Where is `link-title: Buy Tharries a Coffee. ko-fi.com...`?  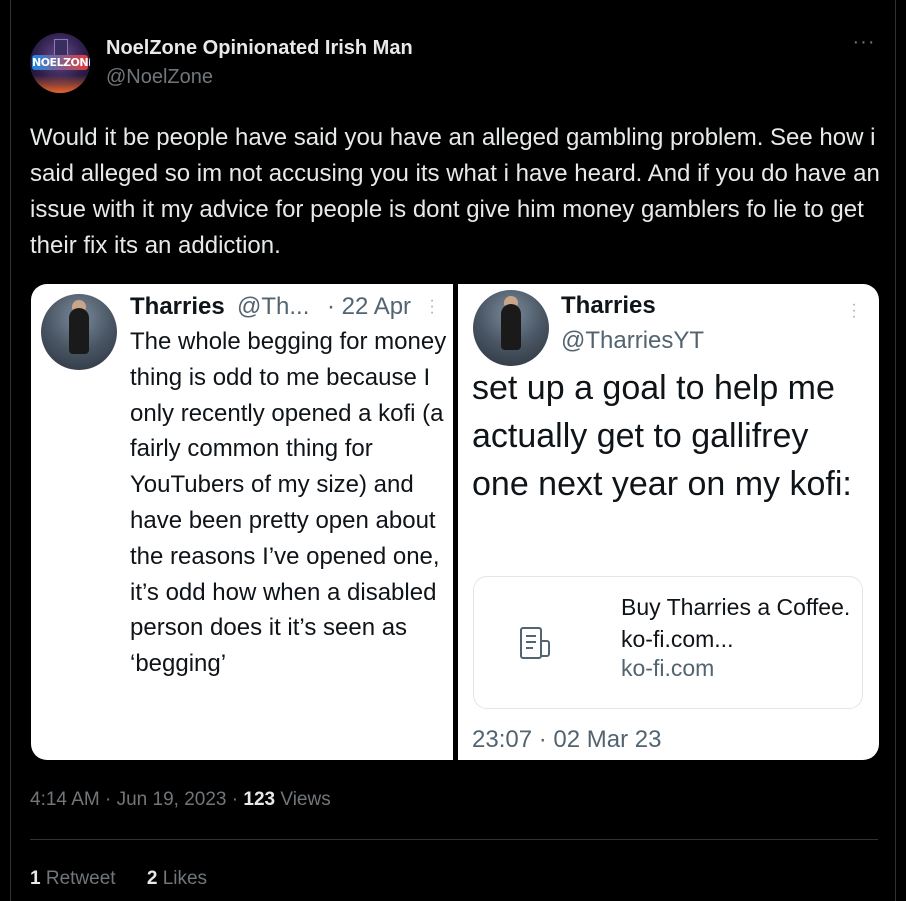
link-title: Buy Tharries a Coffee. ko-fi.com... is located at coordinates (736, 623).